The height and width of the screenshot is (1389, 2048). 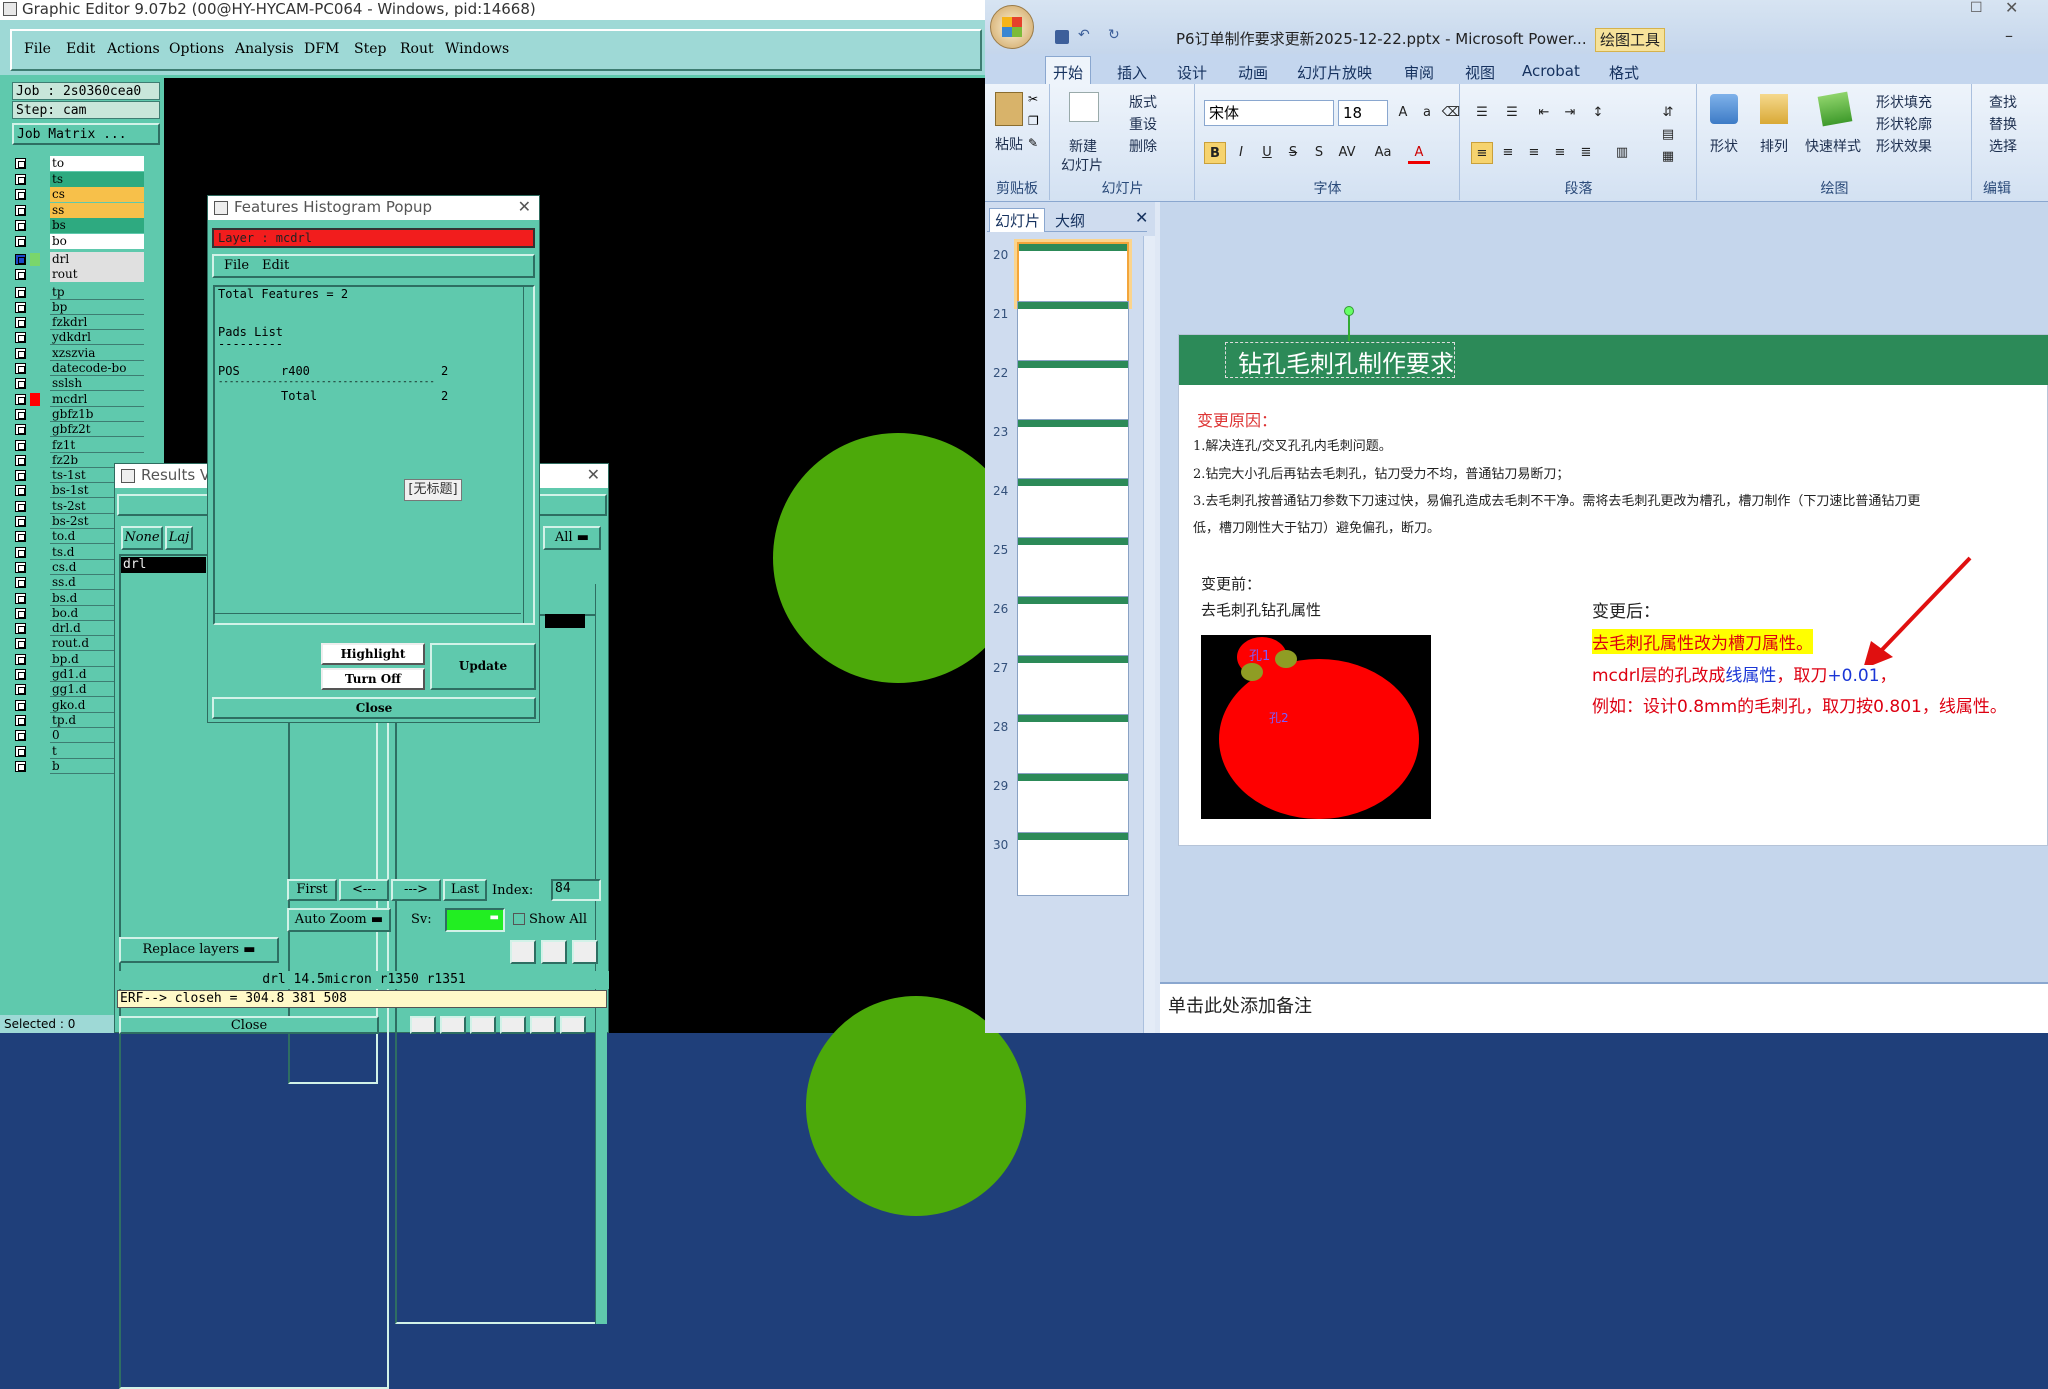 What do you see at coordinates (1340, 360) in the screenshot?
I see `title-placeholder: 钻孔毛刺孔制作要求` at bounding box center [1340, 360].